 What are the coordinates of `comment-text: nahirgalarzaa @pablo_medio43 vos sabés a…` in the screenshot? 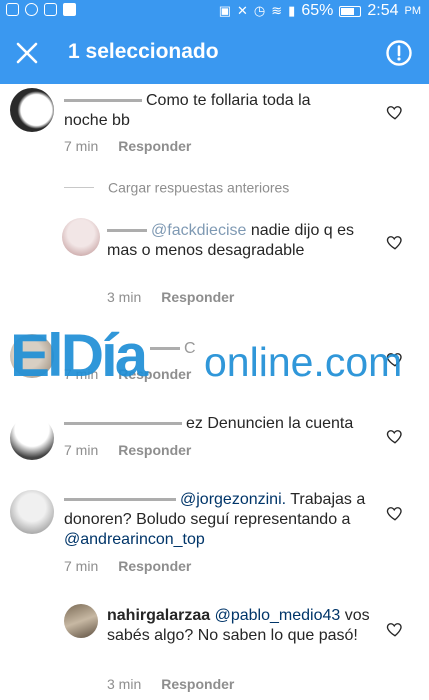 It's located at (238, 625).